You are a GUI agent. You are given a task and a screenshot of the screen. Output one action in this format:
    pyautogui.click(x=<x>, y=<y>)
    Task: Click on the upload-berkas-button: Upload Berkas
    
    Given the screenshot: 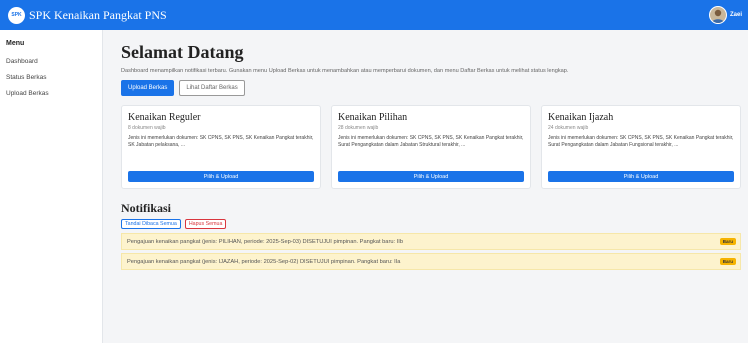 What is the action you would take?
    pyautogui.click(x=148, y=88)
    